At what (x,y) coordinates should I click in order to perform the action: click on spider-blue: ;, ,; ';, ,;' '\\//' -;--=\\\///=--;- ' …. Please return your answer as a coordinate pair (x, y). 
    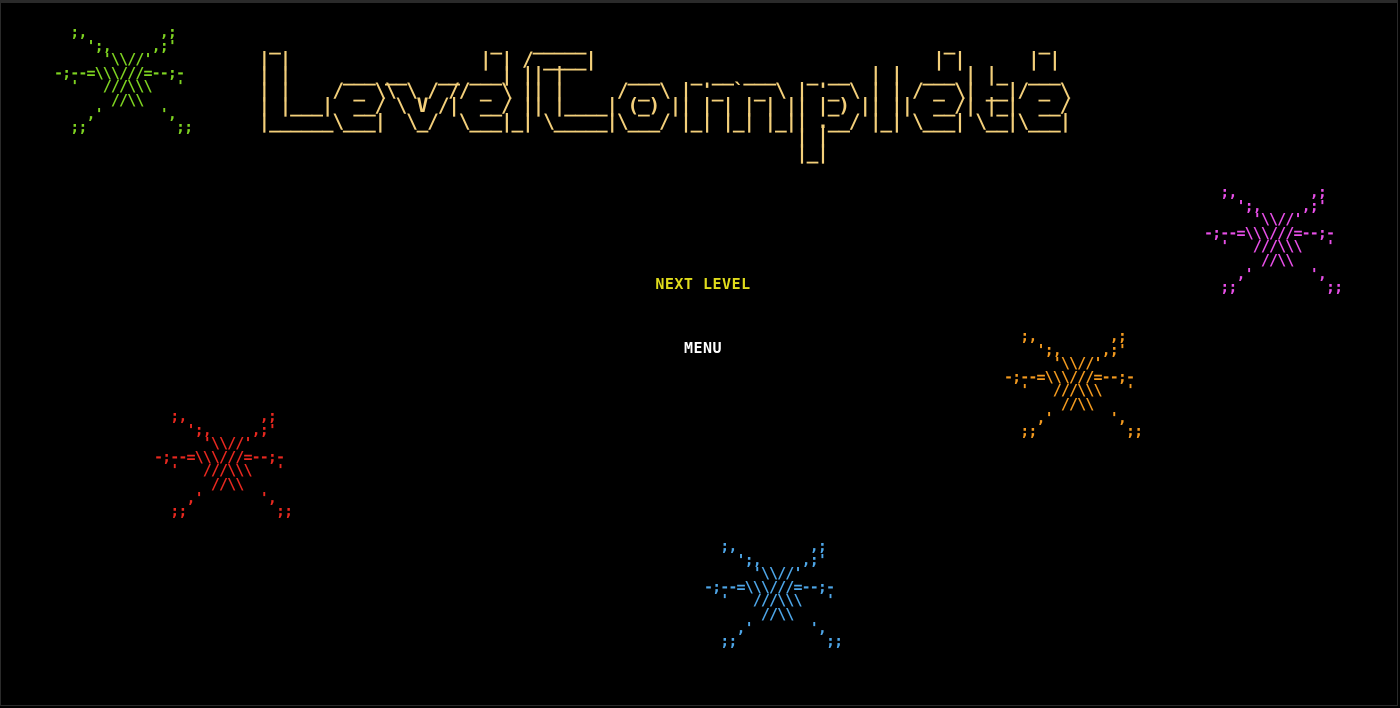
    Looking at the image, I should click on (773, 594).